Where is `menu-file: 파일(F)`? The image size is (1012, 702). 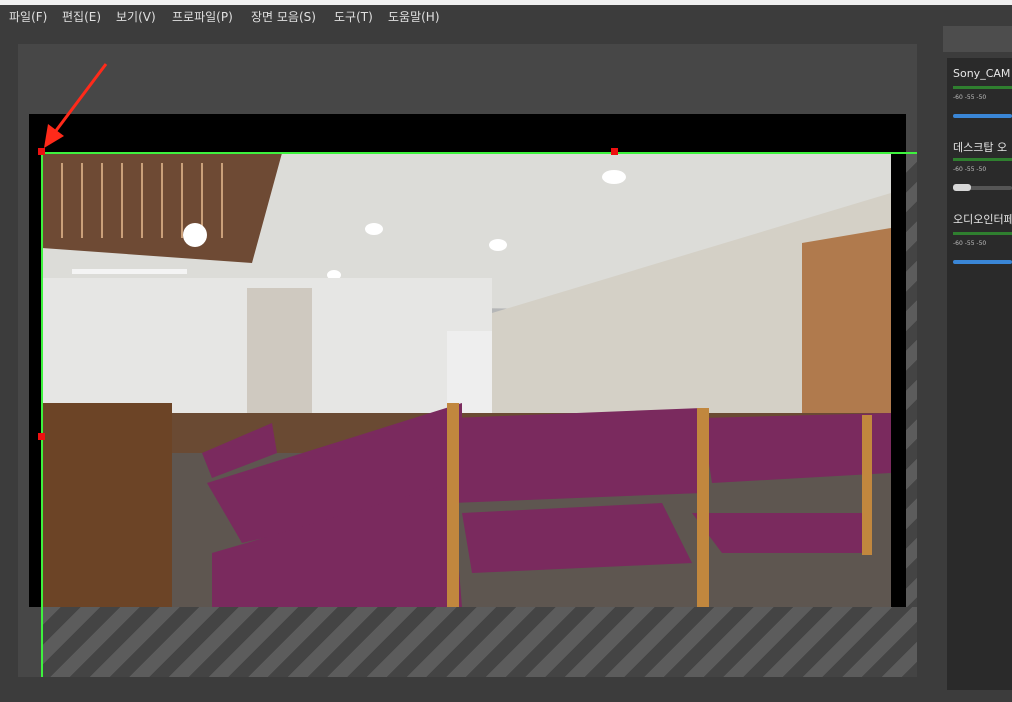 menu-file: 파일(F) is located at coordinates (28, 16).